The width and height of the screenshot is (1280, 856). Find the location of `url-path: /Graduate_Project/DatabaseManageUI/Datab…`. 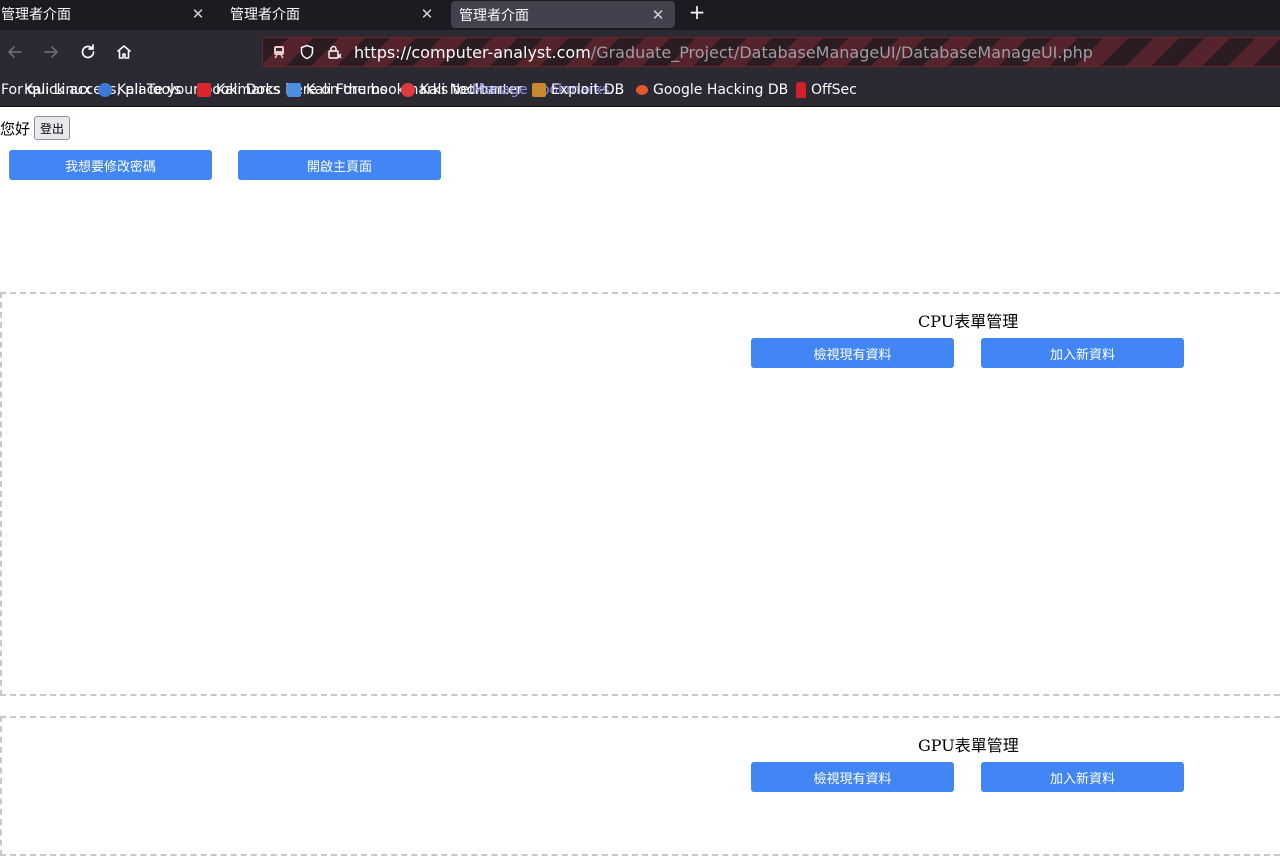

url-path: /Graduate_Project/DatabaseManageUI/Datab… is located at coordinates (841, 52).